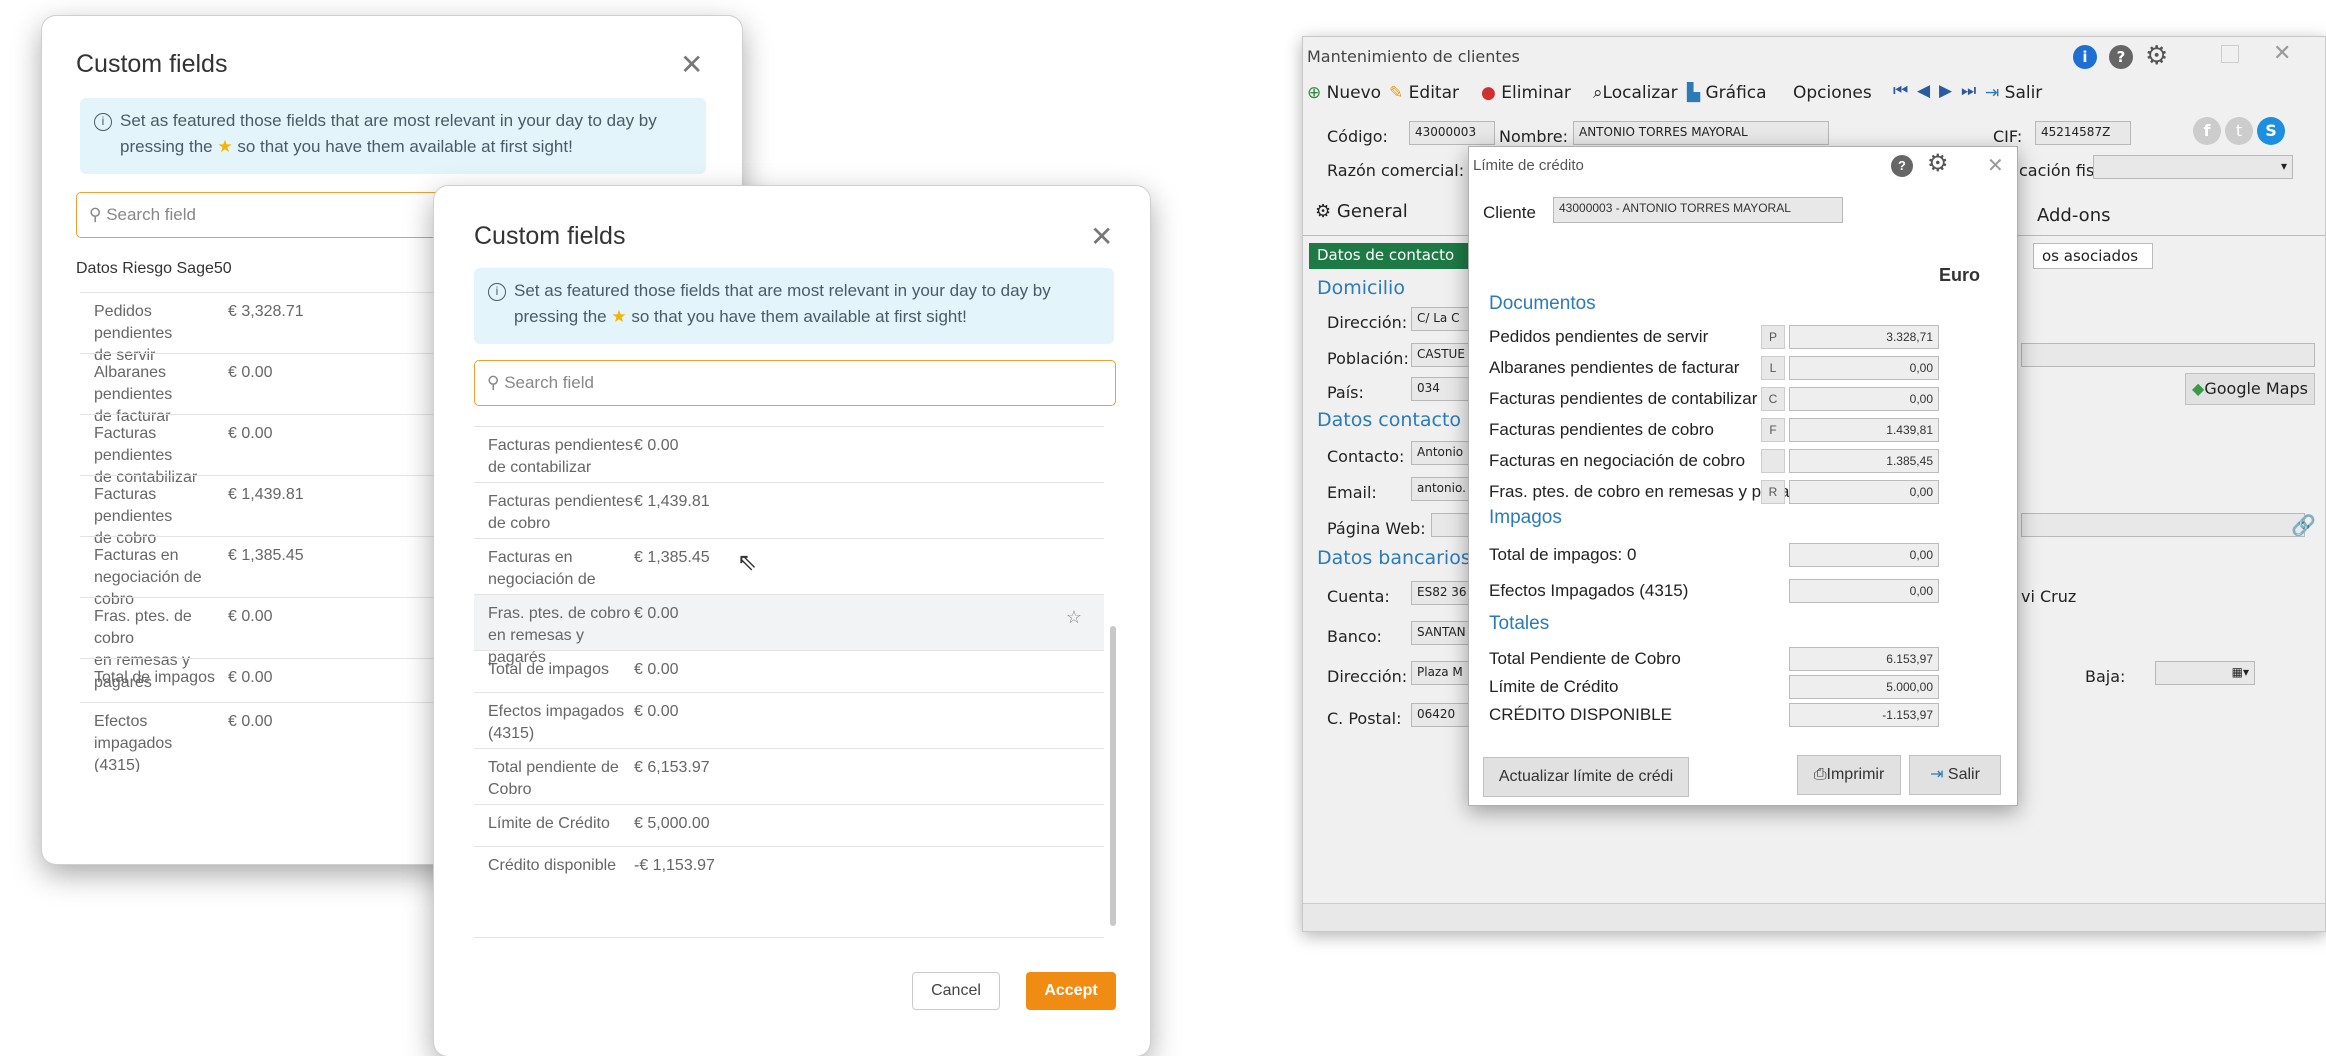 The width and height of the screenshot is (2326, 1056). I want to click on list-item: Crédito disponible -€ 1,153.97, so click(789, 867).